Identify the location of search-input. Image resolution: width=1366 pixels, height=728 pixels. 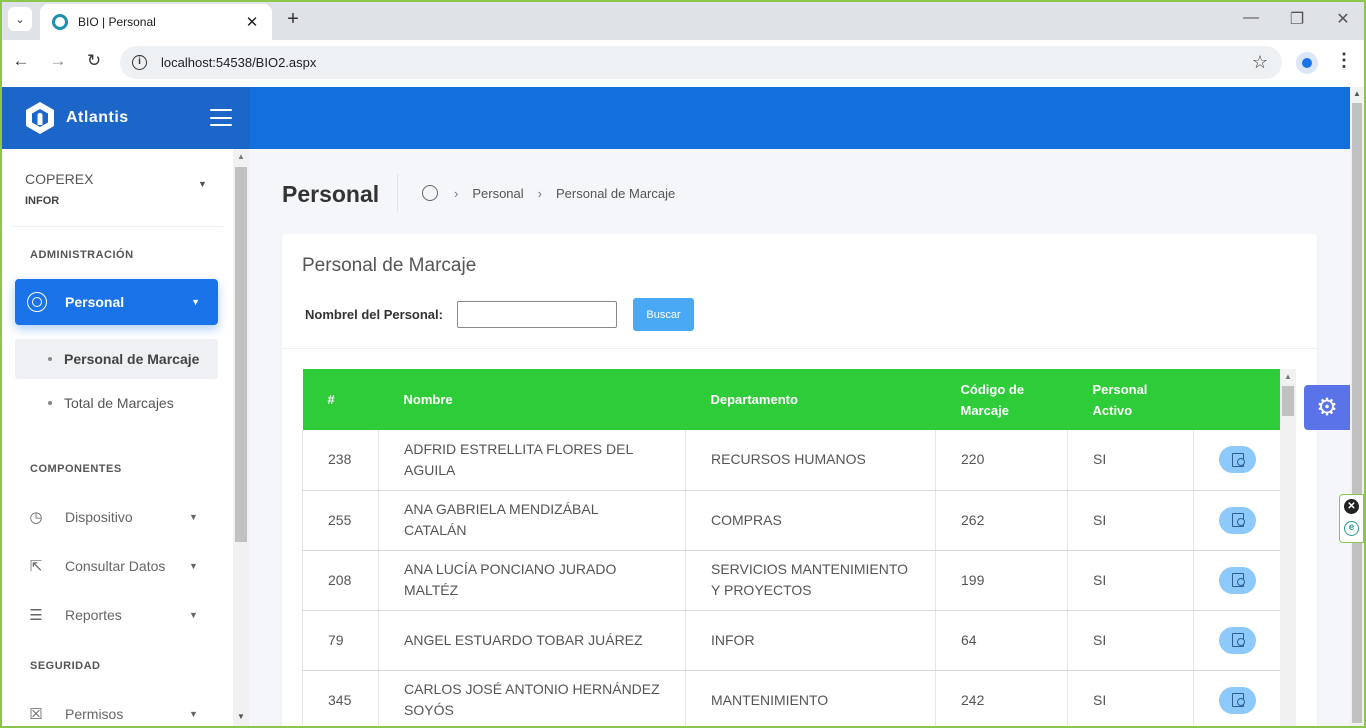
(537, 314).